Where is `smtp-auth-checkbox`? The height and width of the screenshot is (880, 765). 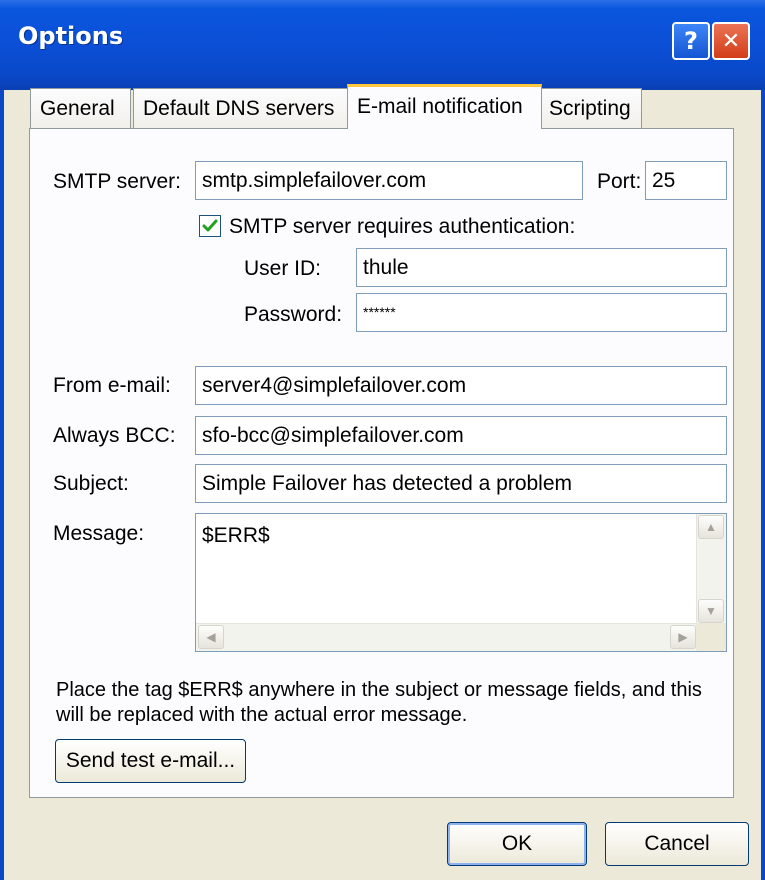
smtp-auth-checkbox is located at coordinates (210, 226).